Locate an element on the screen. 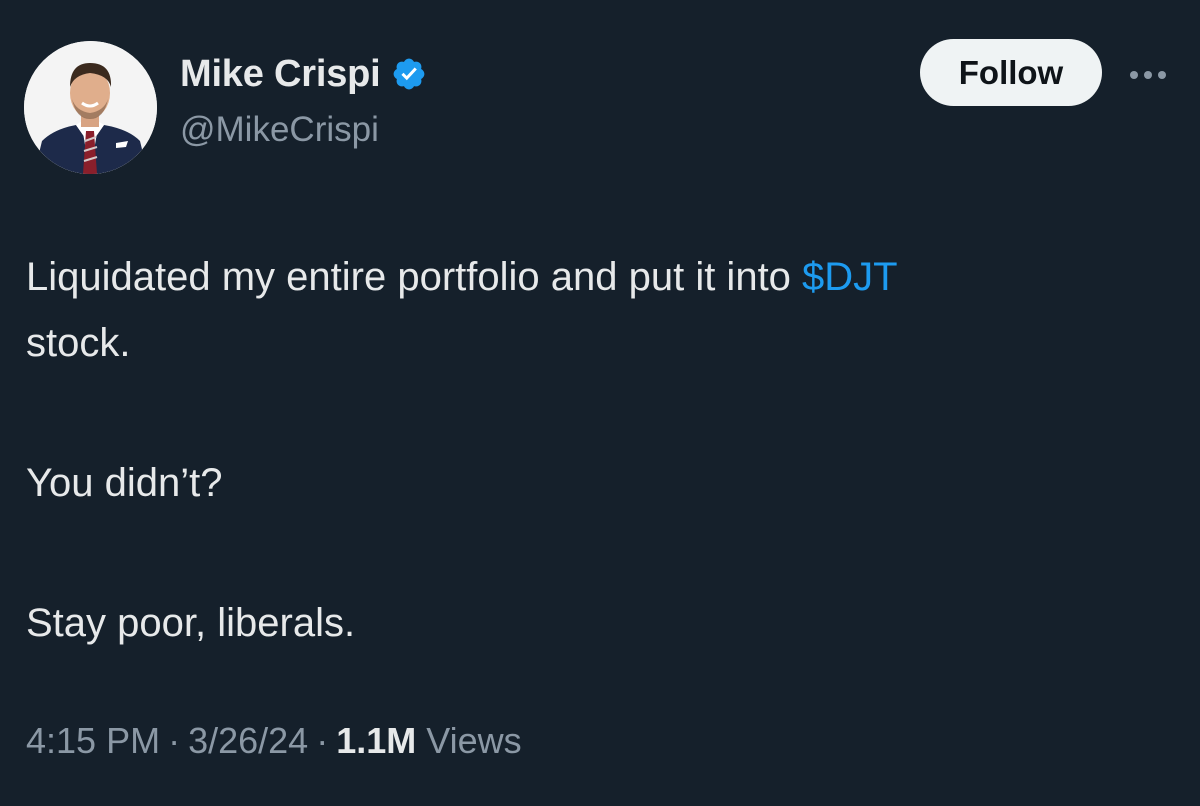 This screenshot has width=1200, height=806. author-avatar is located at coordinates (90, 107).